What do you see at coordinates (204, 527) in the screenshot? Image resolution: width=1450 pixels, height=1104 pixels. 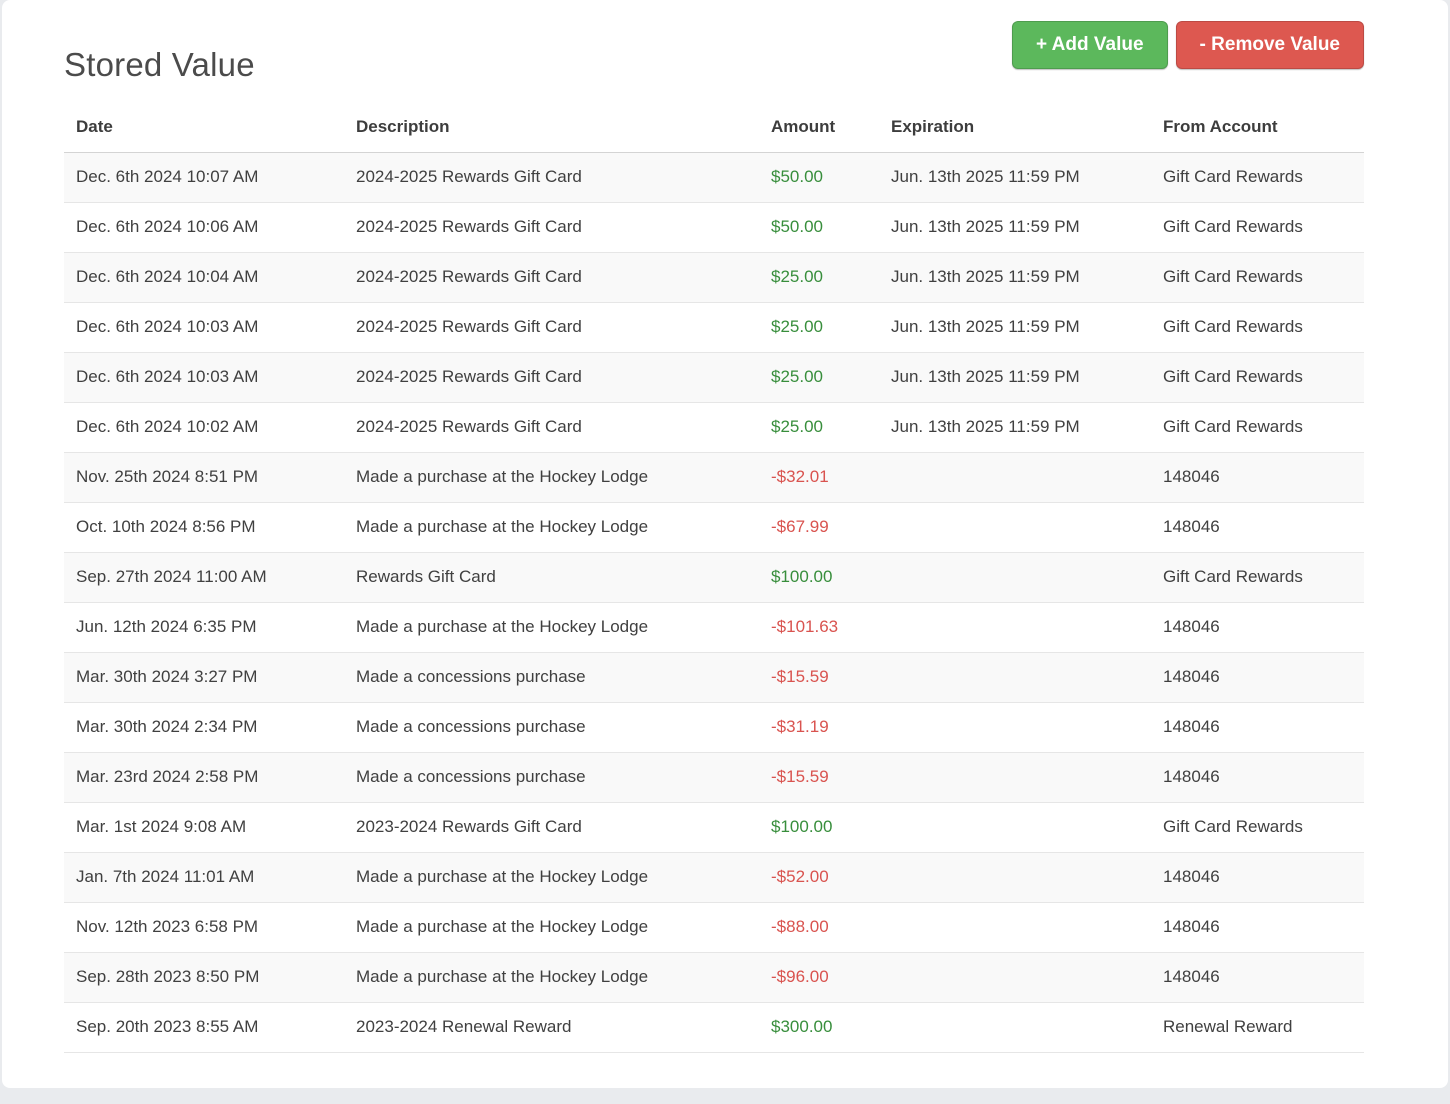 I see `cell-date: Oct. 10th 2024 8:56 PM` at bounding box center [204, 527].